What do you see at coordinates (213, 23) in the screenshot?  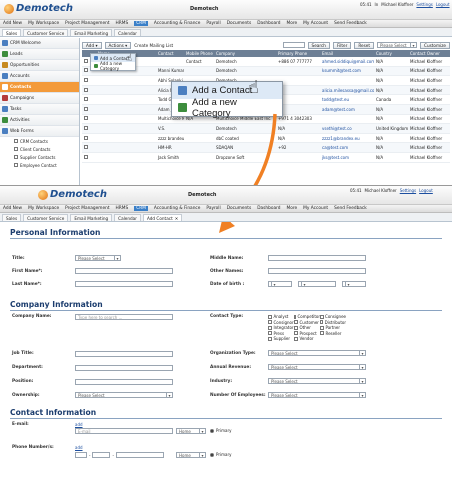 I see `menu-payroll: Payroll` at bounding box center [213, 23].